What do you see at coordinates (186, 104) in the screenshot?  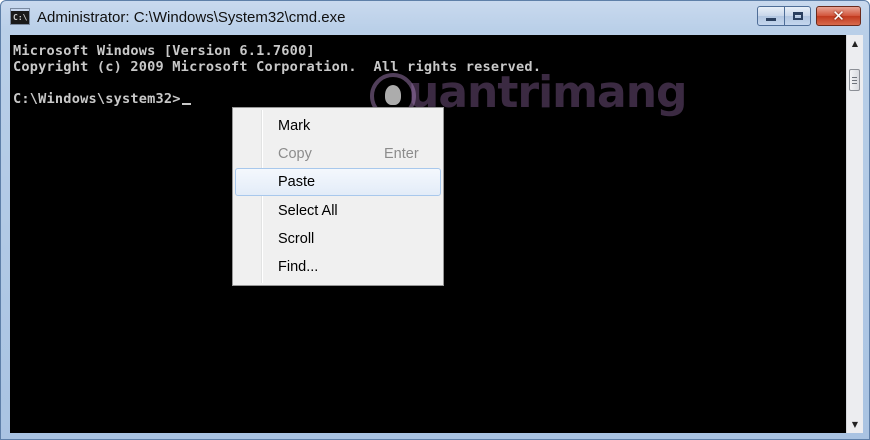 I see `text-cursor` at bounding box center [186, 104].